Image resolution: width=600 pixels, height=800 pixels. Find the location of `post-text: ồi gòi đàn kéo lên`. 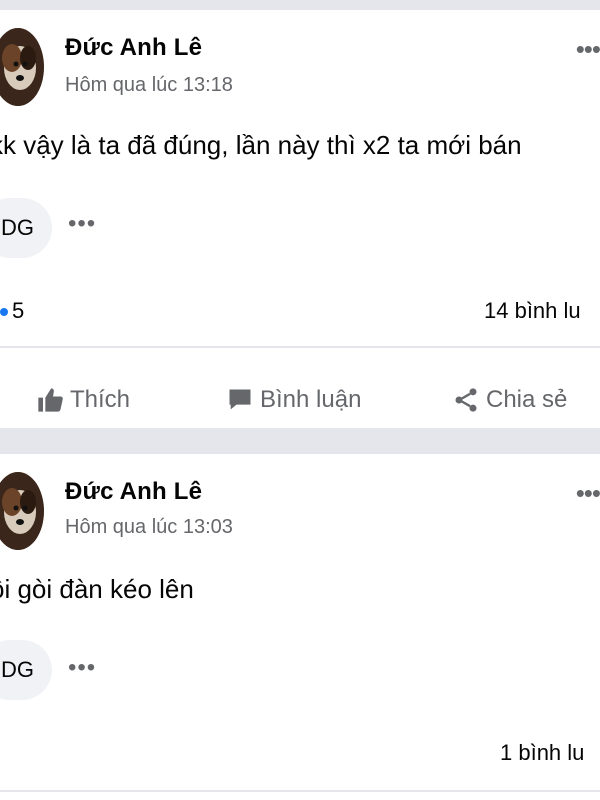

post-text: ồi gòi đàn kéo lên is located at coordinates (97, 589).